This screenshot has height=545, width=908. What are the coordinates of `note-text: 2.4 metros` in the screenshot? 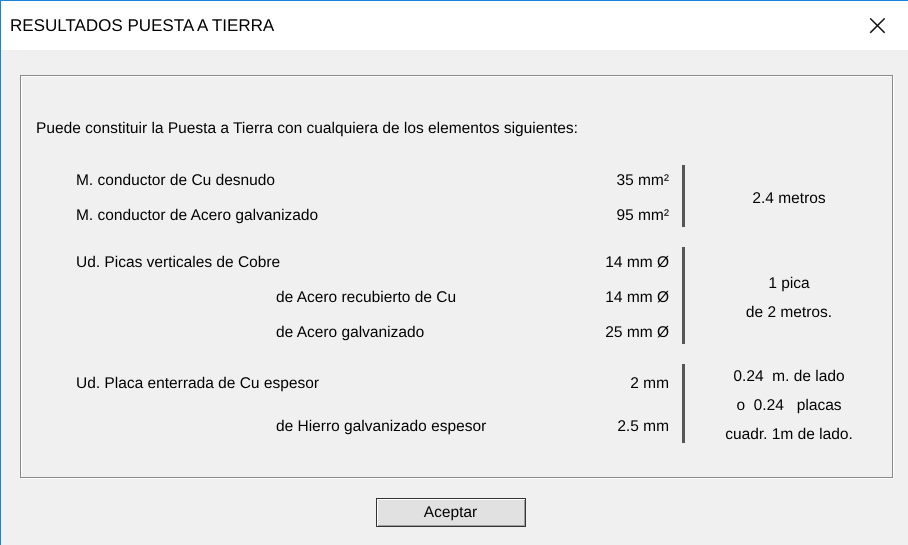 It's located at (789, 198).